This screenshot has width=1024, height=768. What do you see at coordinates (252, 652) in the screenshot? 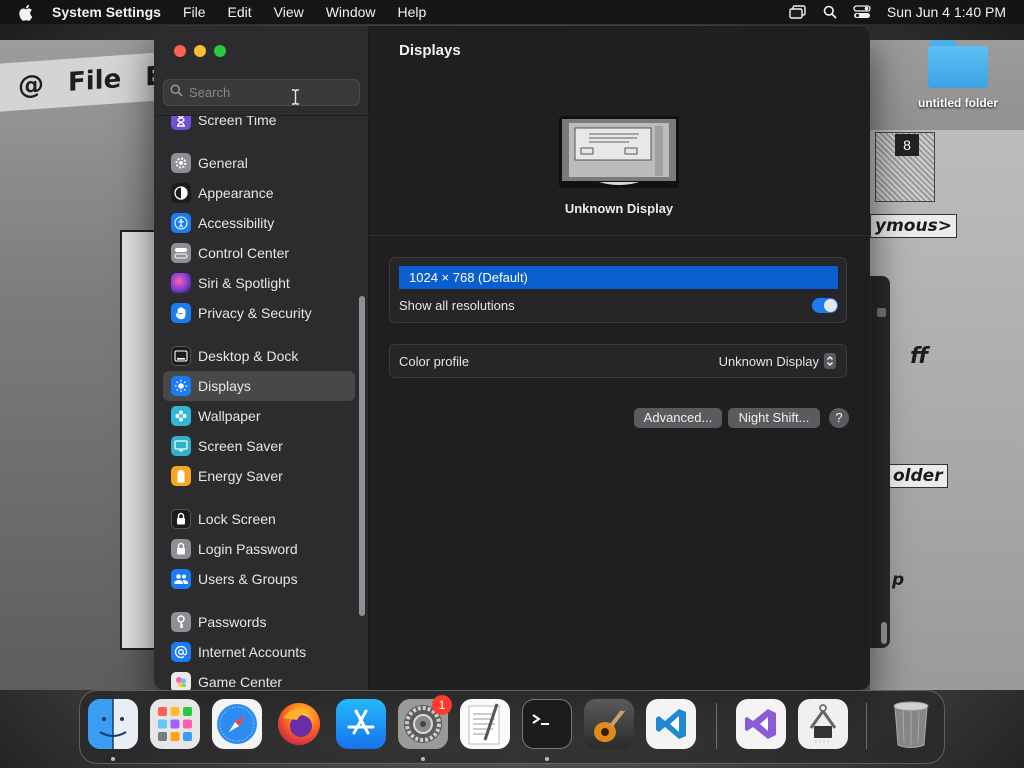
I see `sidebar-item-label: Internet Accounts` at bounding box center [252, 652].